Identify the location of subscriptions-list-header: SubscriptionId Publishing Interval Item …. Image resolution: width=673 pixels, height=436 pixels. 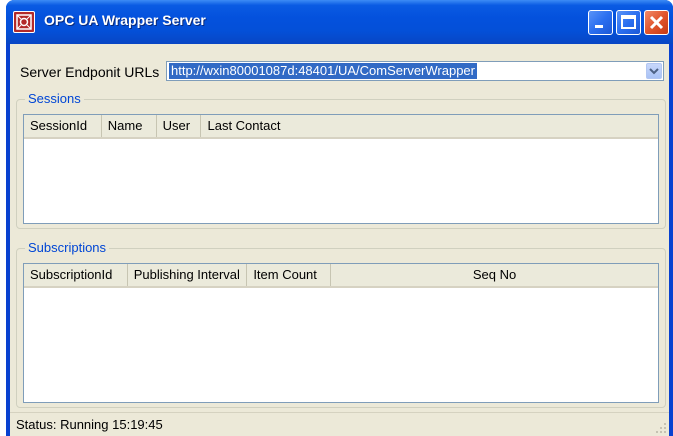
(341, 276).